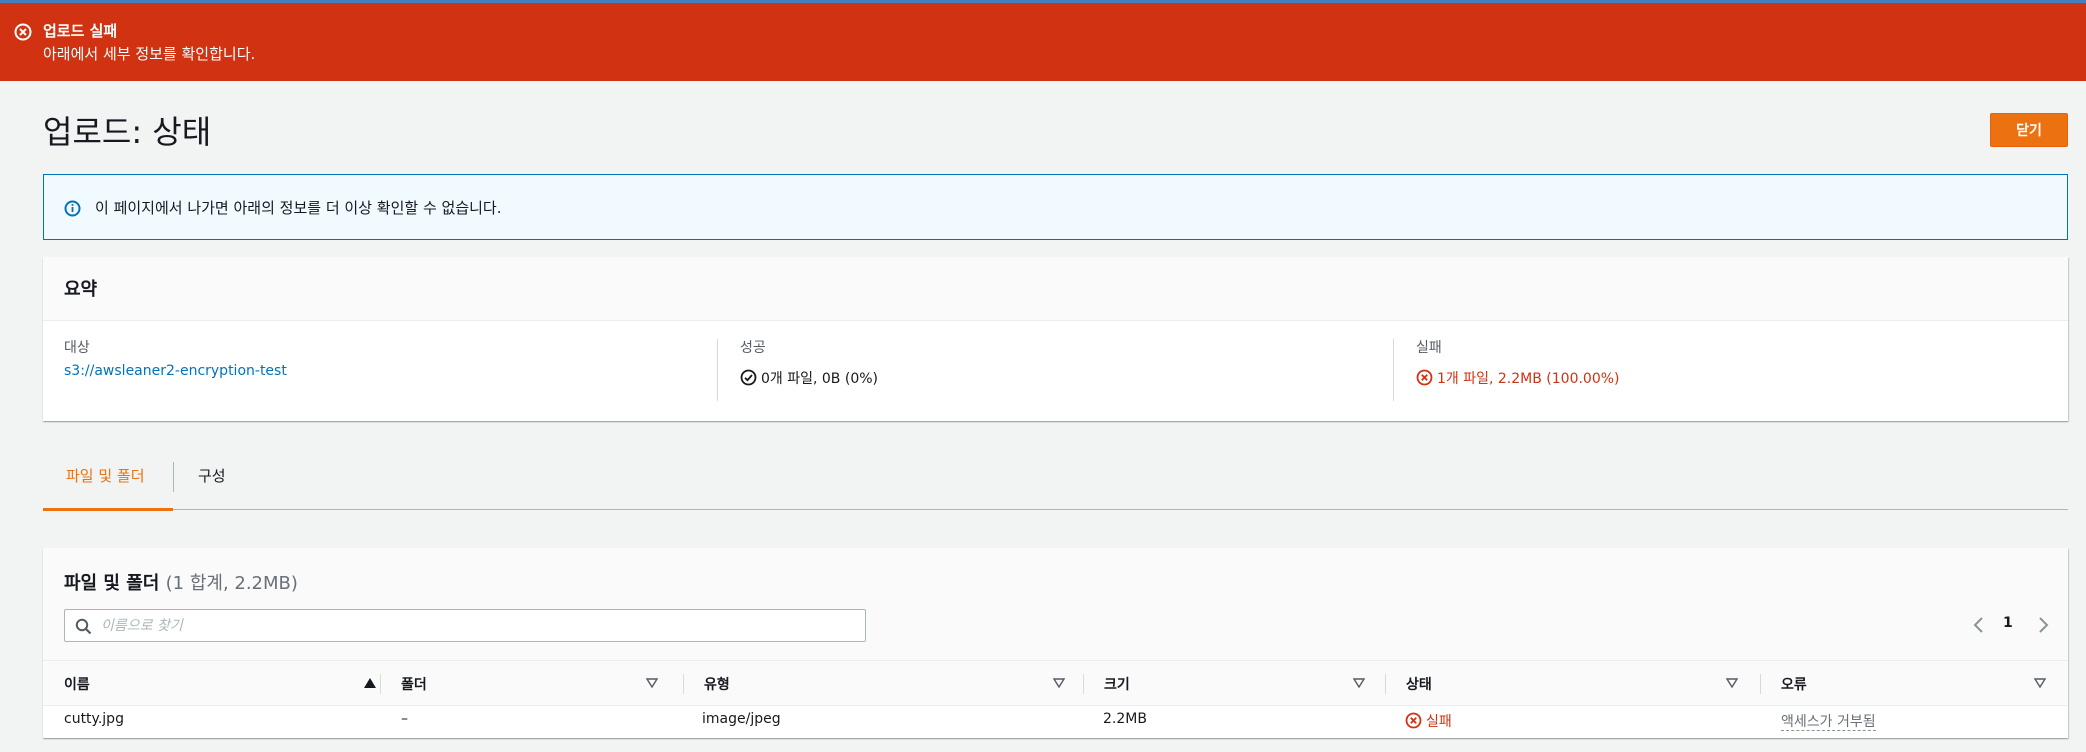  What do you see at coordinates (389, 371) in the screenshot?
I see `summary-destination: 대상 s3://awsleaner2-encryption-test` at bounding box center [389, 371].